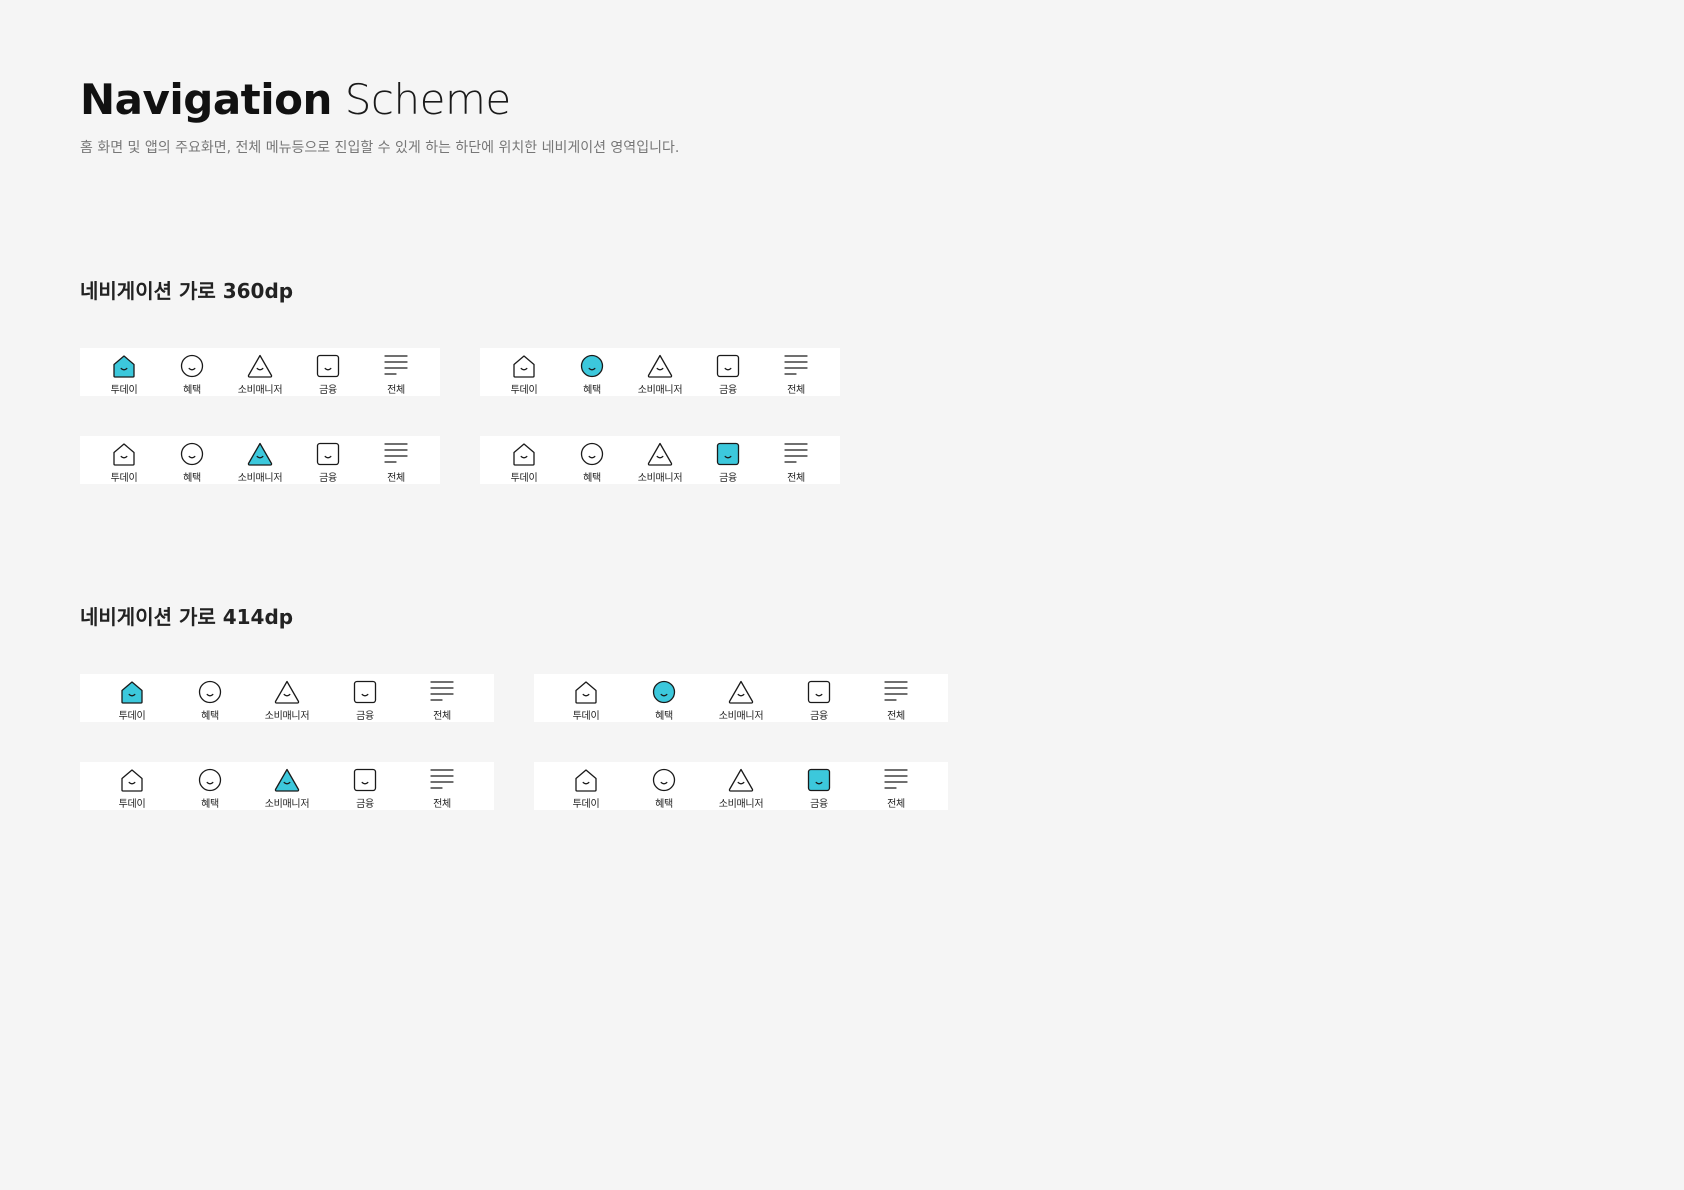 The height and width of the screenshot is (1190, 1684). What do you see at coordinates (427, 99) in the screenshot?
I see `page-title-light: Scheme` at bounding box center [427, 99].